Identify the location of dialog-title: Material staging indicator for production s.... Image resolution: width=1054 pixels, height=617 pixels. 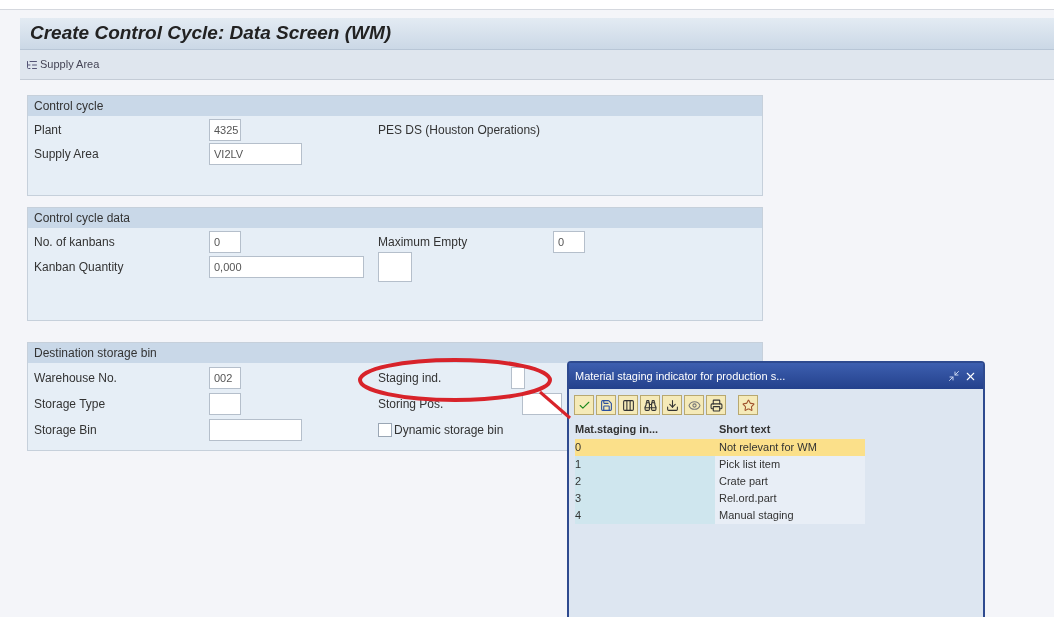
(681, 376).